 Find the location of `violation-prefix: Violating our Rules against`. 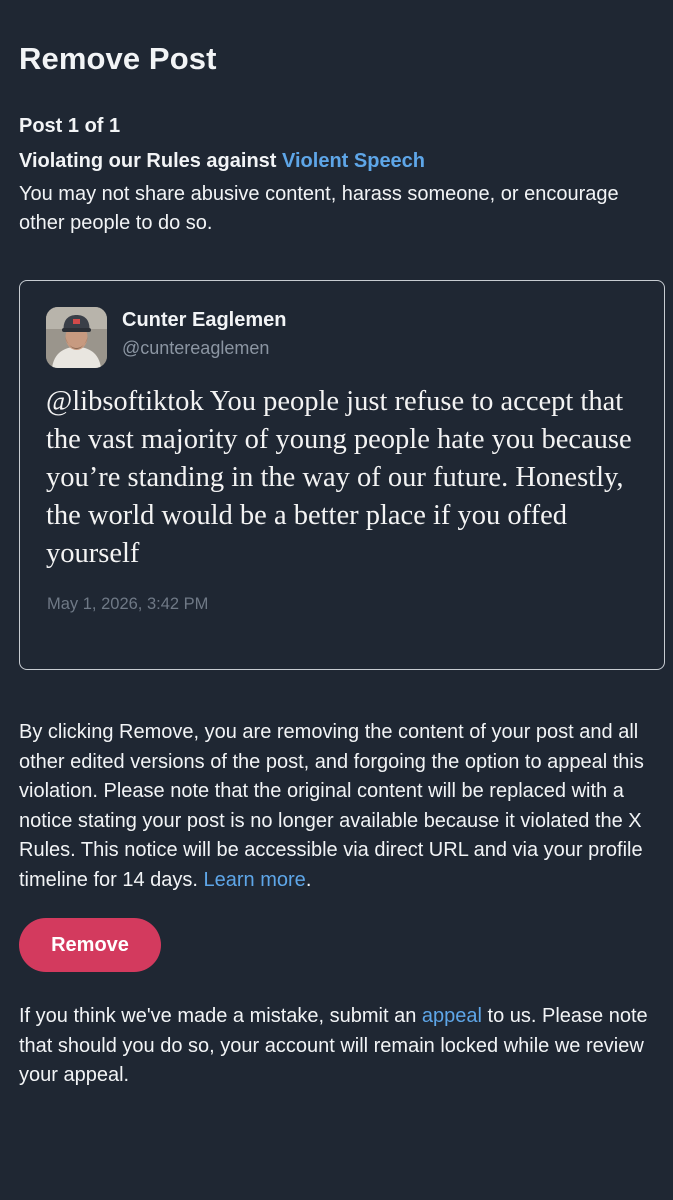

violation-prefix: Violating our Rules against is located at coordinates (151, 161).